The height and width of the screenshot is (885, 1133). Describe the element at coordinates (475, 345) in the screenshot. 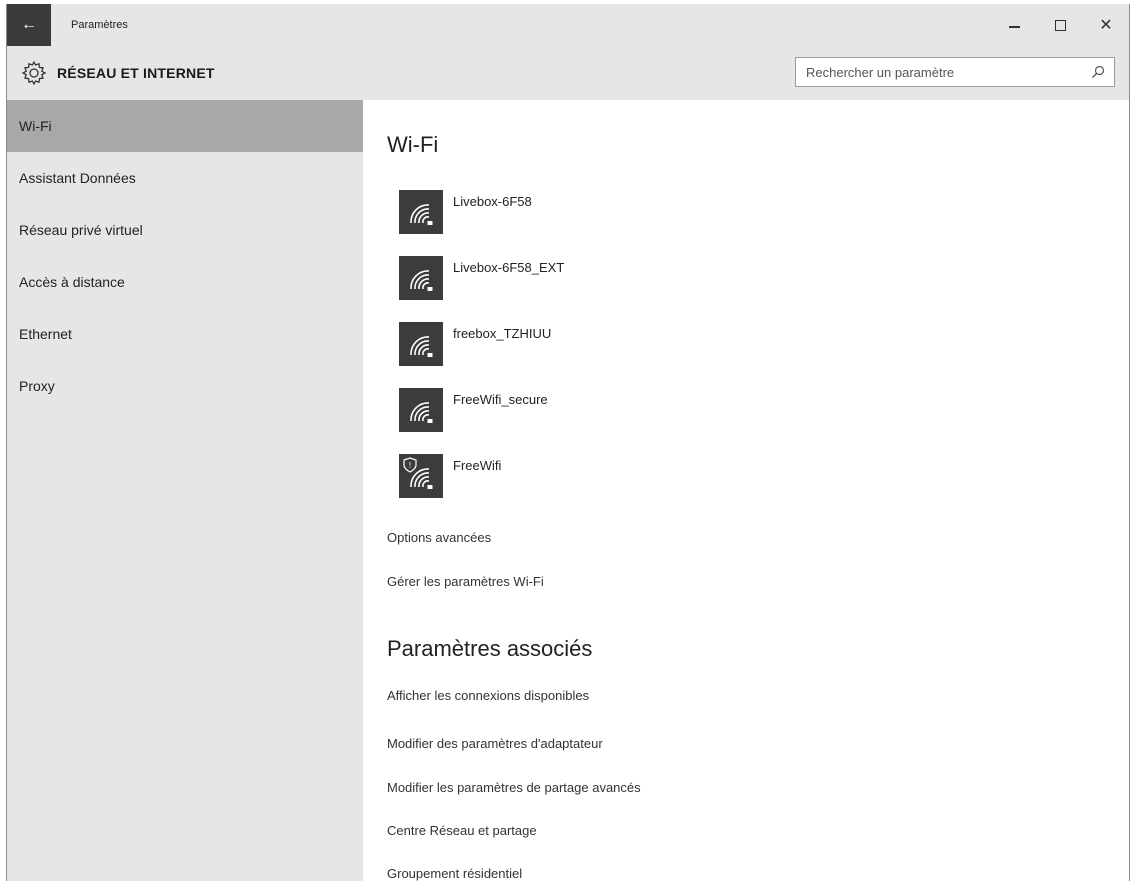

I see `network-item: freebox_TZHIUU` at that location.